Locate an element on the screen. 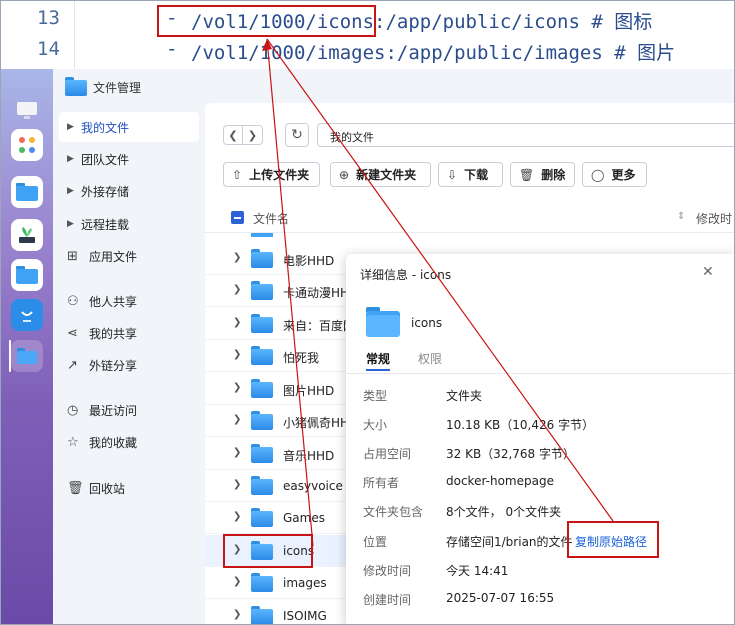  sidebar-item-my-files: ▶ 我的文件 is located at coordinates (129, 127).